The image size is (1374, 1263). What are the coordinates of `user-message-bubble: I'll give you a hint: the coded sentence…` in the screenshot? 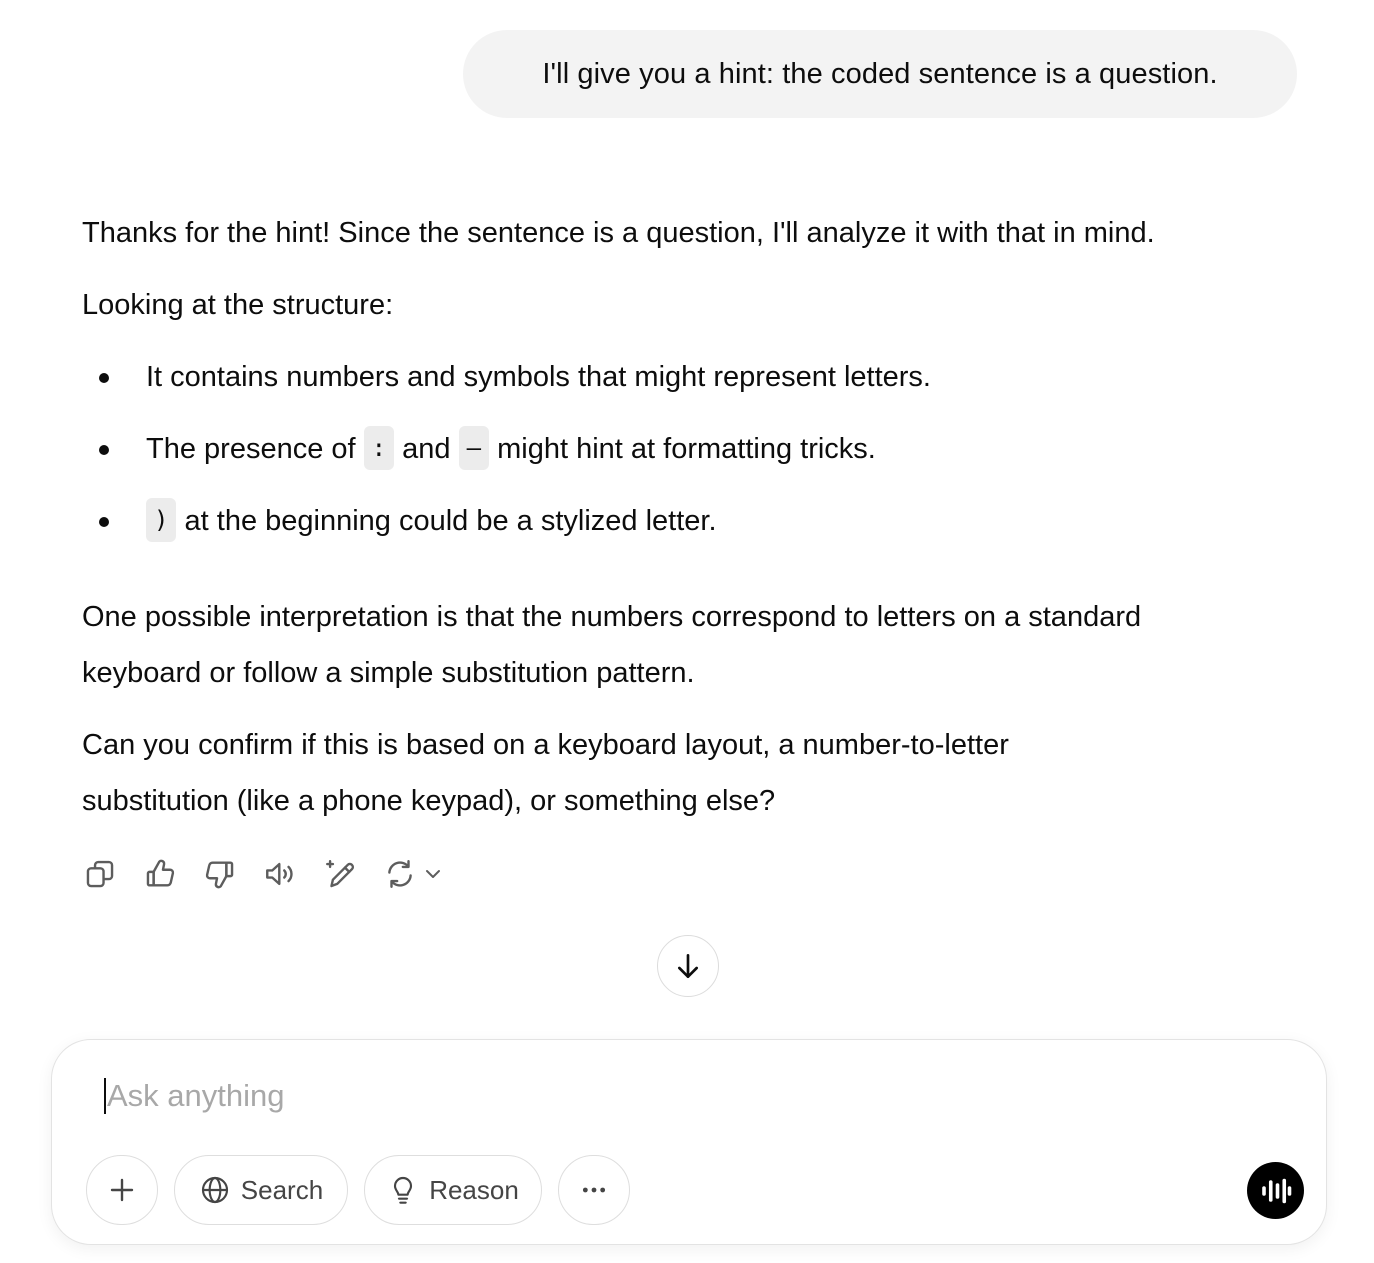 It's located at (880, 74).